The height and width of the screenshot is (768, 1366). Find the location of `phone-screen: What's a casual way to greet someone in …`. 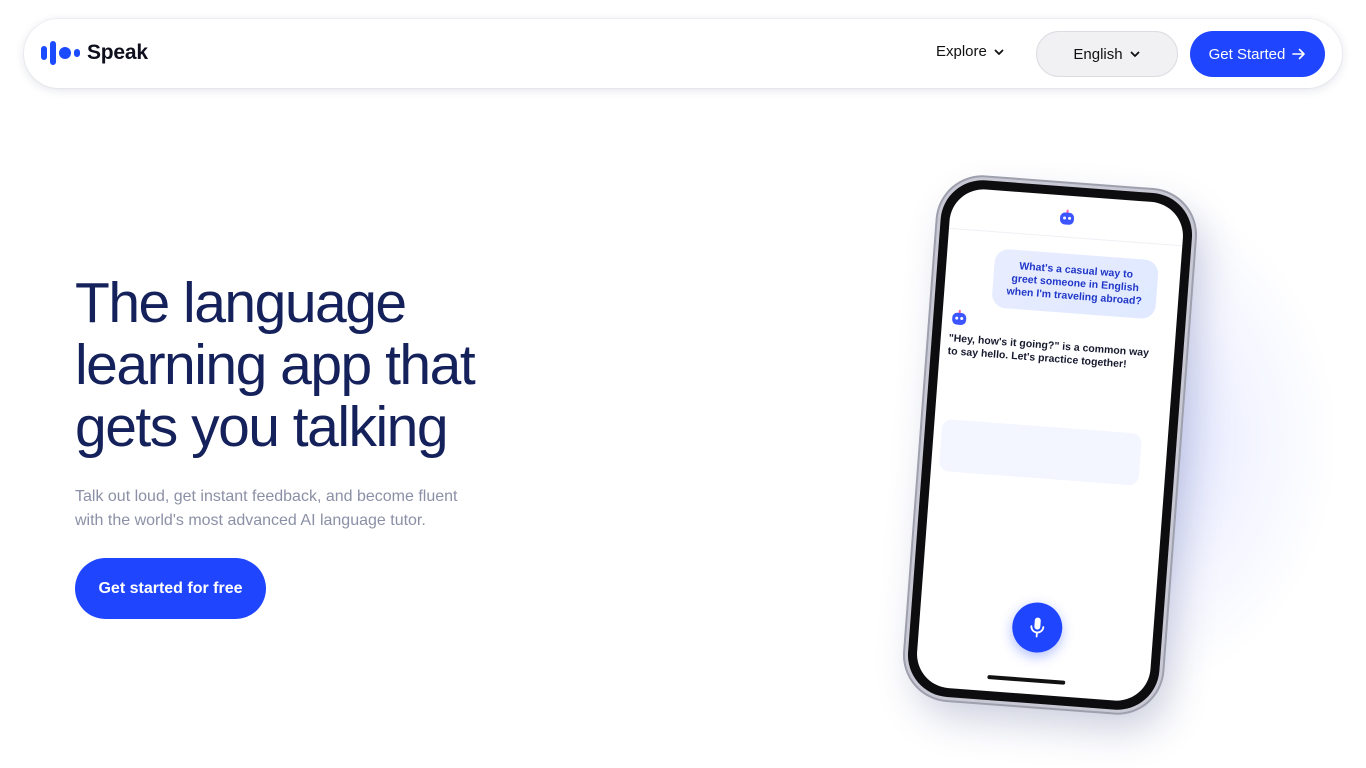

phone-screen: What's a casual way to greet someone in … is located at coordinates (1050, 445).